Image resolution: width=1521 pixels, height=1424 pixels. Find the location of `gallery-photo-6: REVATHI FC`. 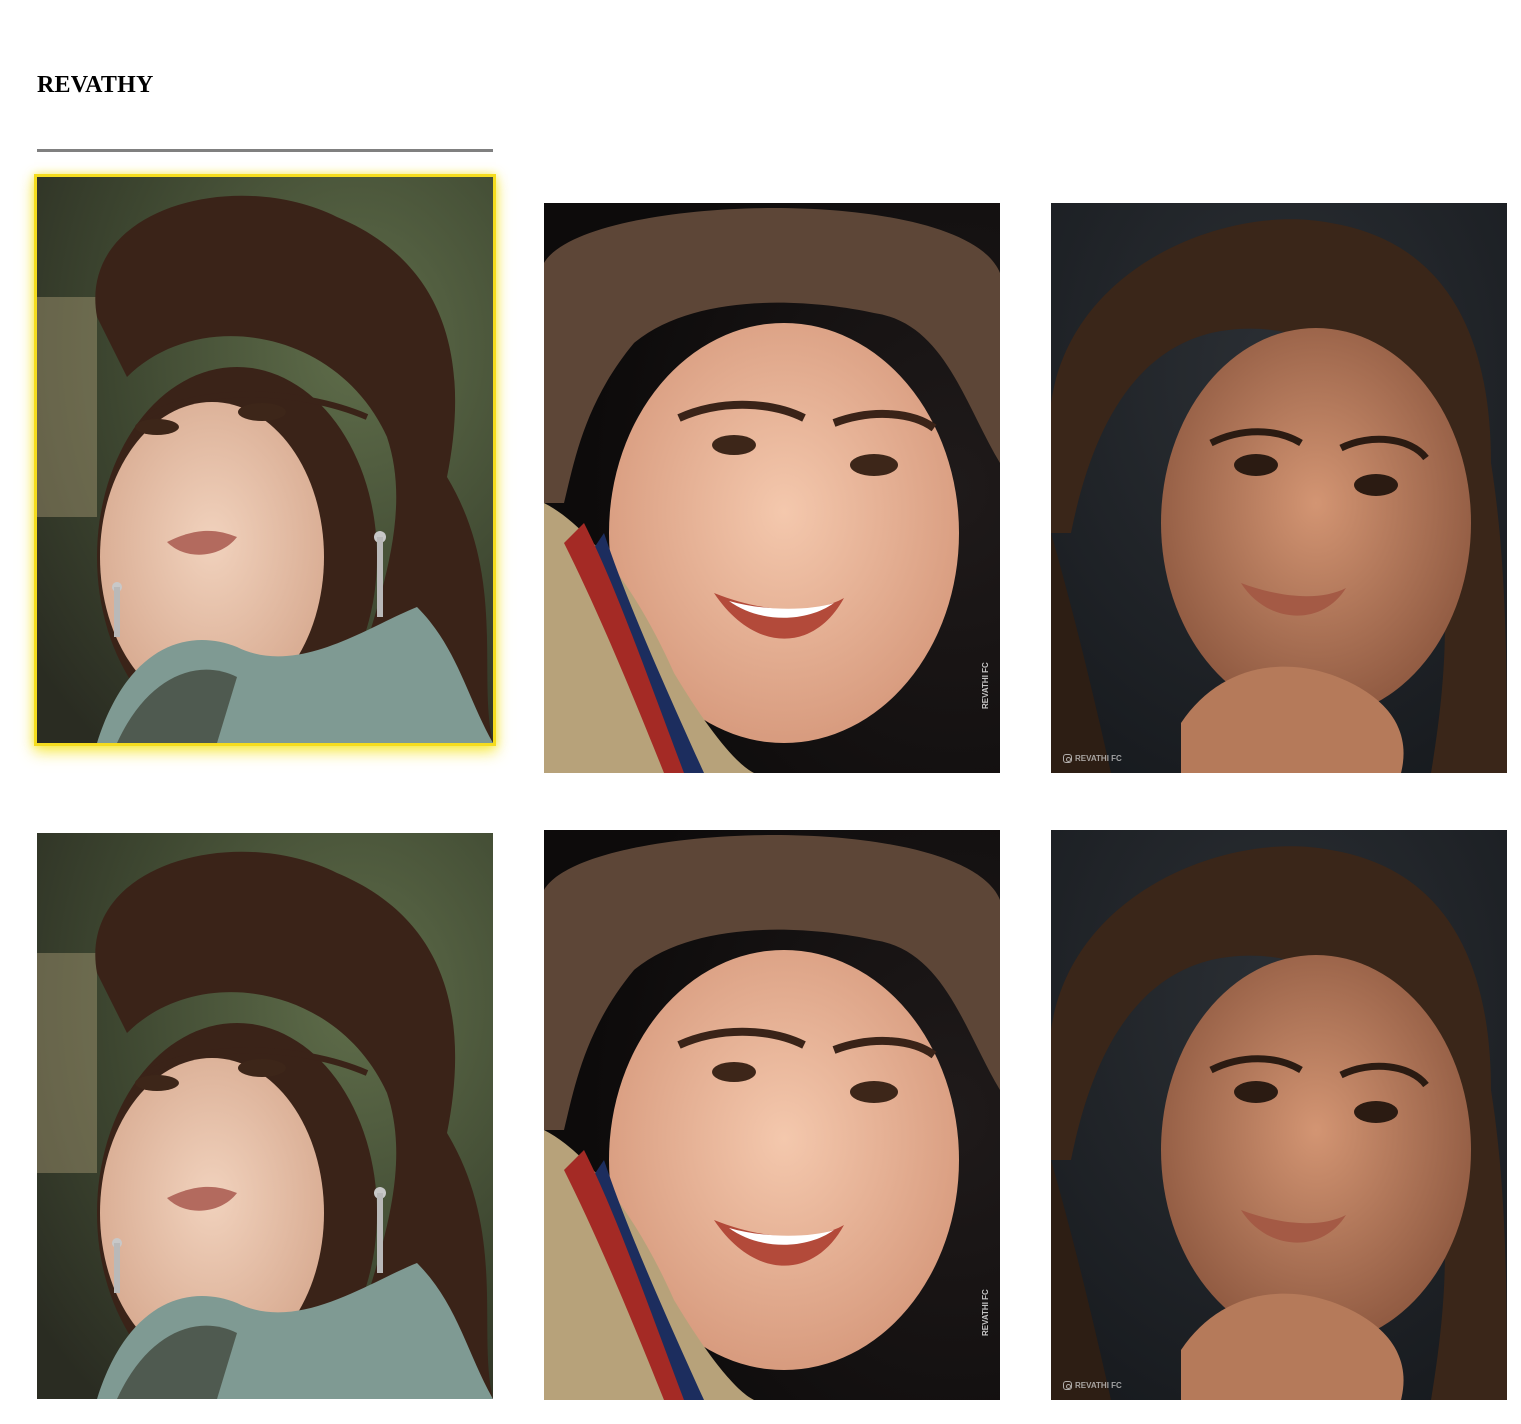

gallery-photo-6: REVATHI FC is located at coordinates (1279, 1115).